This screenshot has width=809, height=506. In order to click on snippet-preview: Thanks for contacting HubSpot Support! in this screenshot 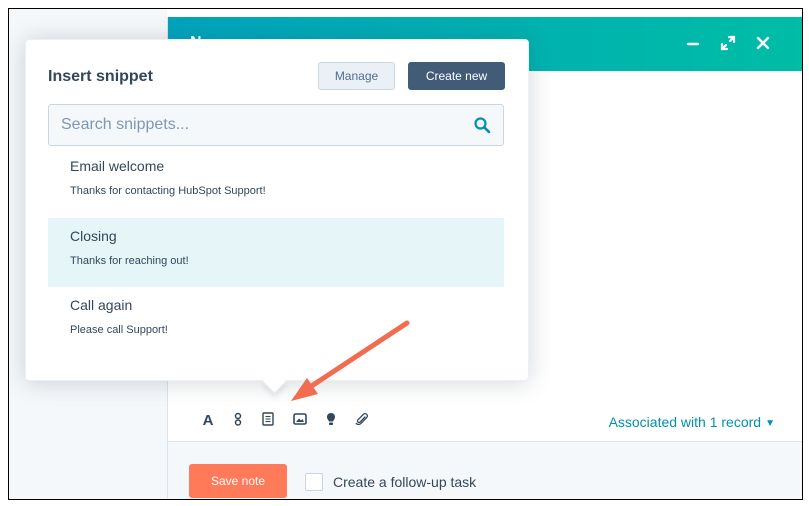, I will do `click(168, 191)`.